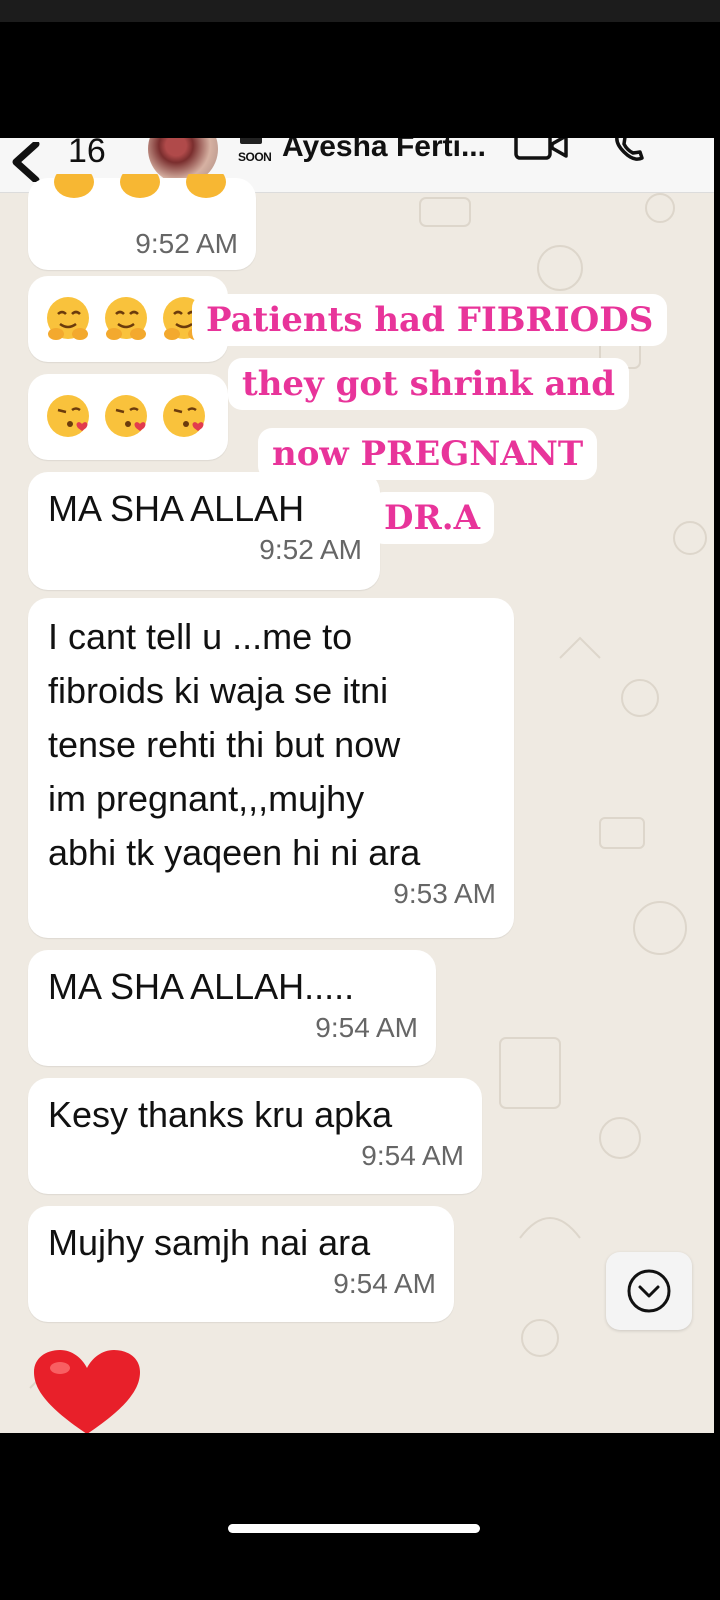 The image size is (720, 1600). I want to click on message-bubble: Kesy thanks kru apka 9:54 AM, so click(255, 1136).